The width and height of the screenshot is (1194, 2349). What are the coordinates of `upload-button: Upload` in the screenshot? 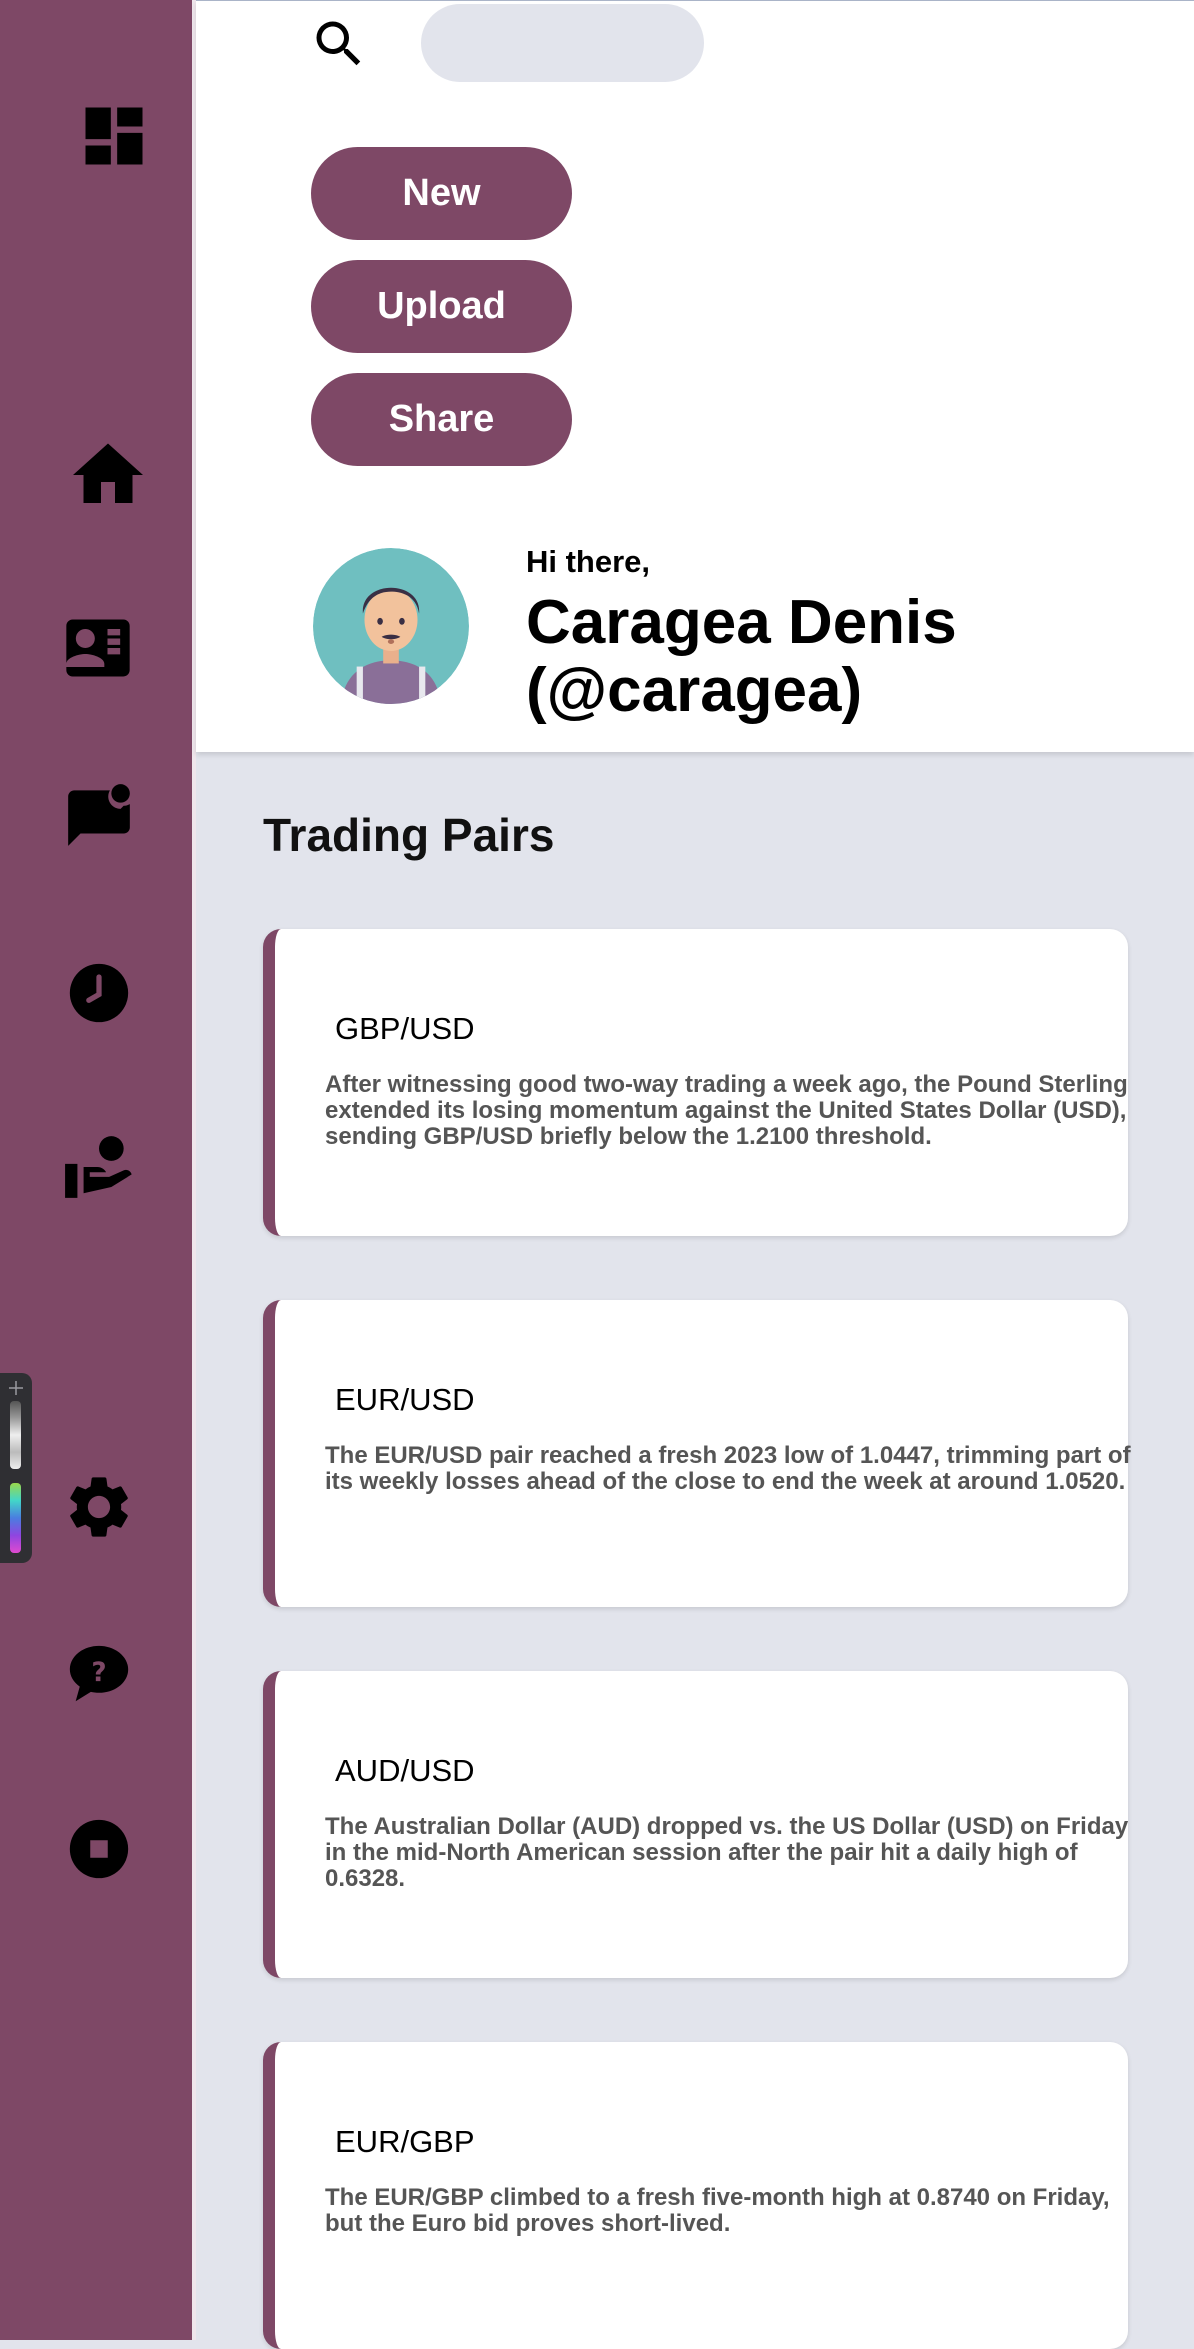 It's located at (441, 306).